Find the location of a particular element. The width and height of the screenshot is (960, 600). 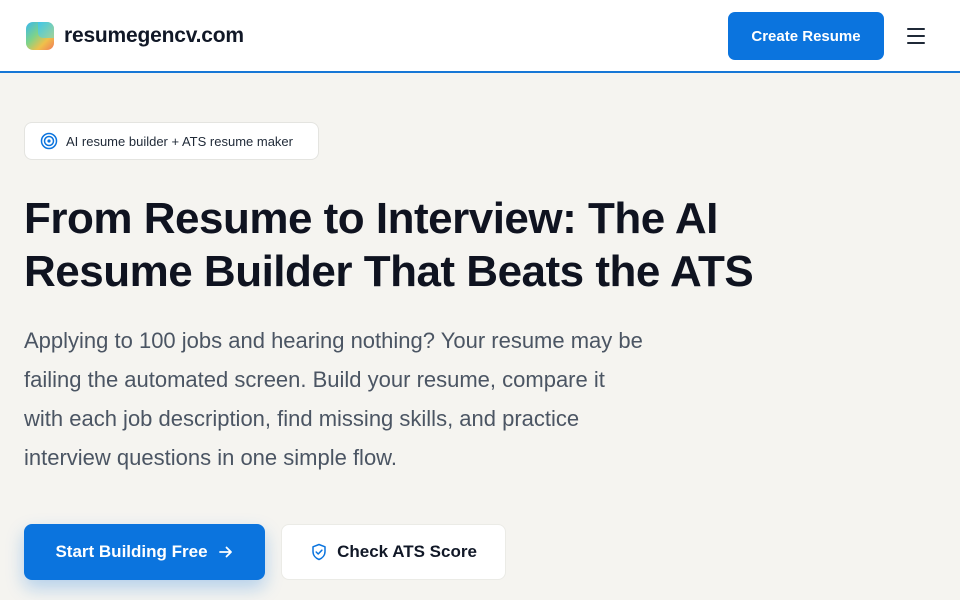

check-ats-score-button: Check ATS Score is located at coordinates (393, 552).